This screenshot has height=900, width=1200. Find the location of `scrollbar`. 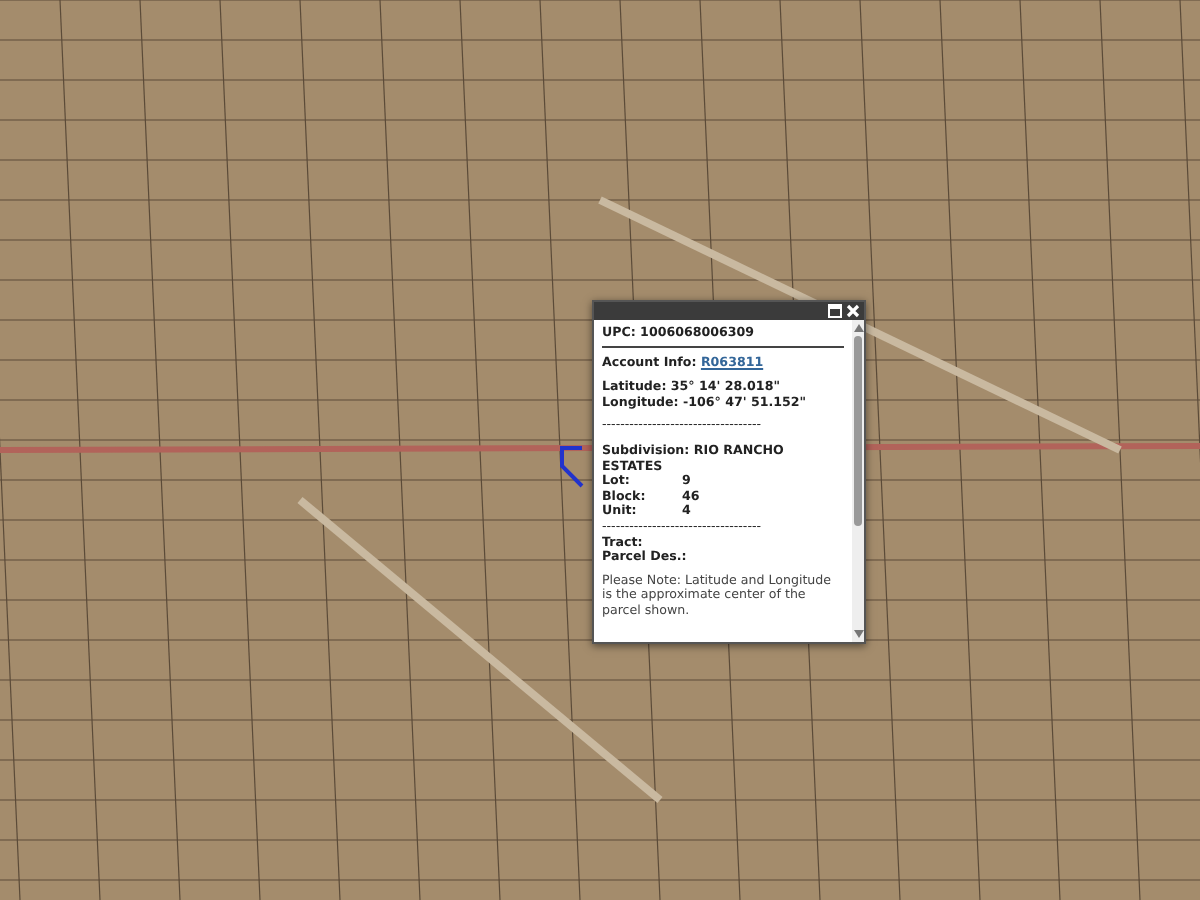

scrollbar is located at coordinates (858, 481).